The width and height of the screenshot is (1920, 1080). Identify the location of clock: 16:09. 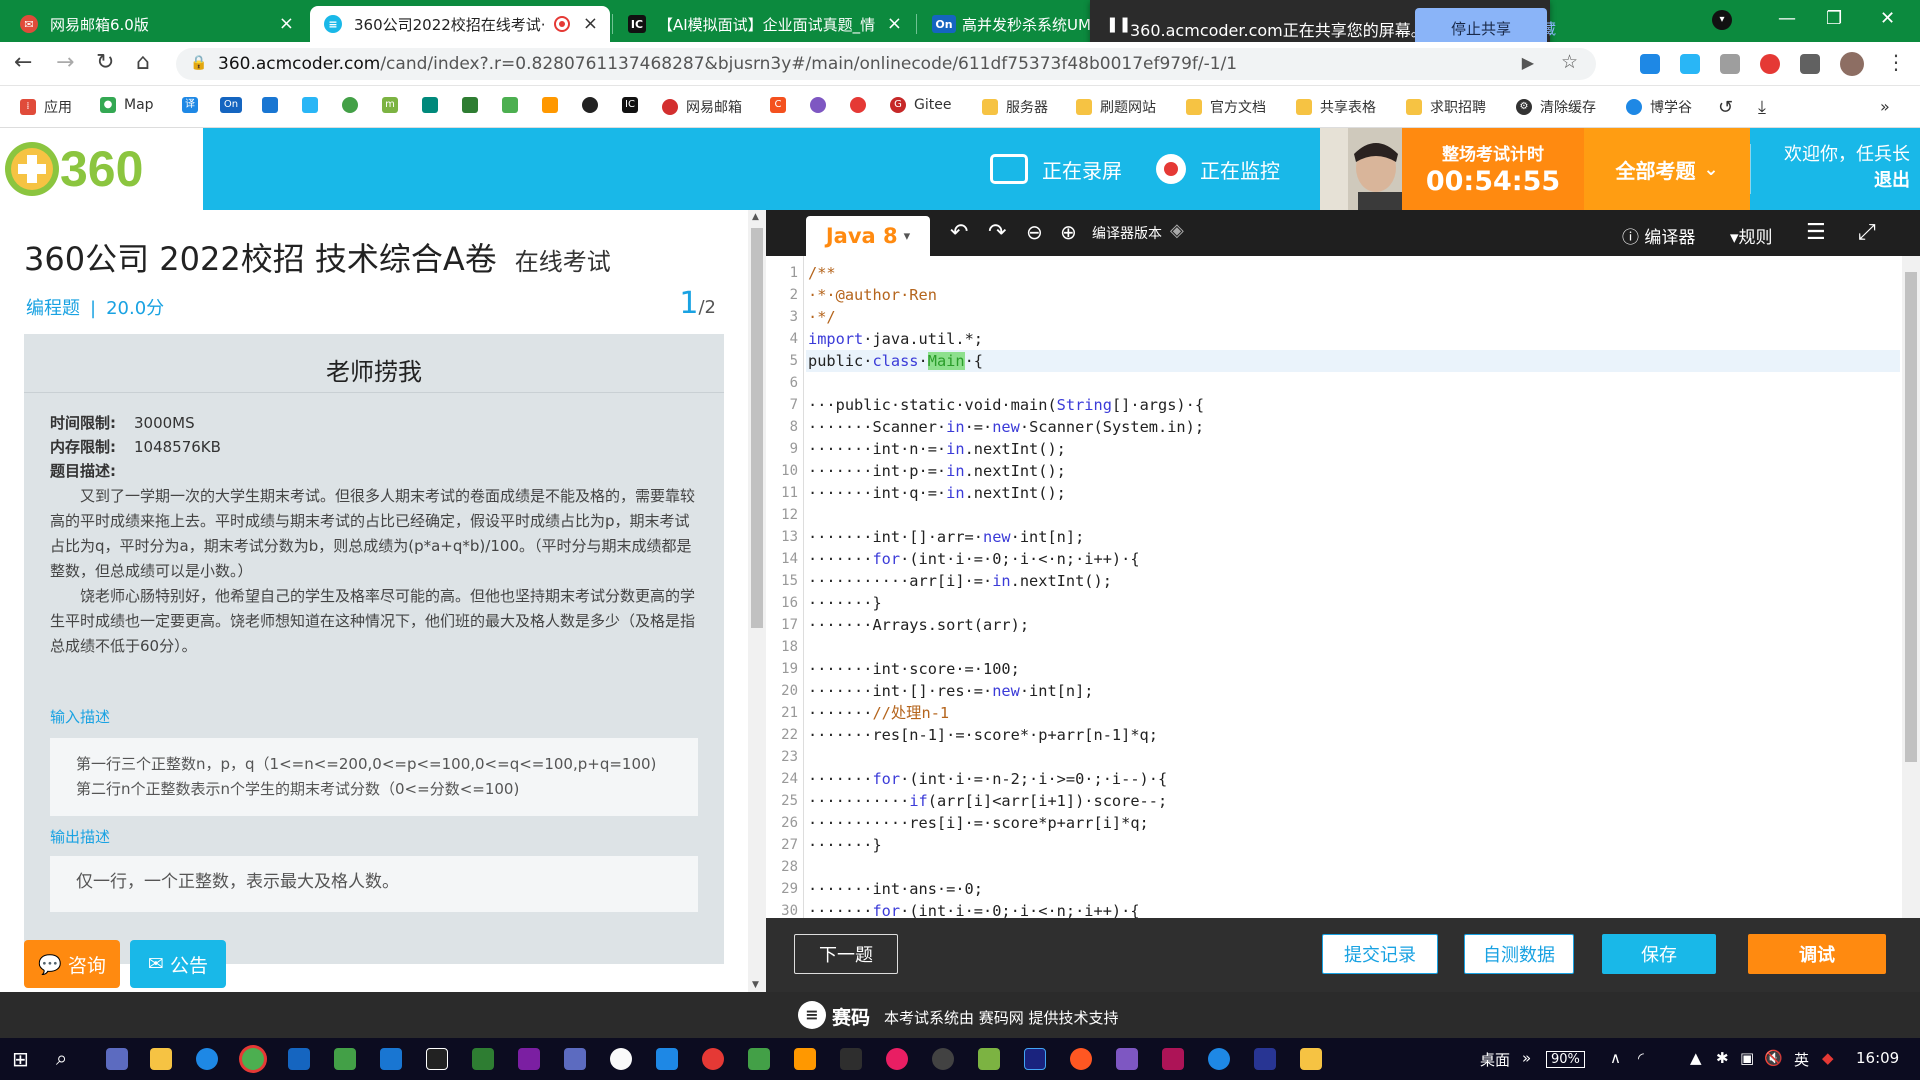
(1877, 1058).